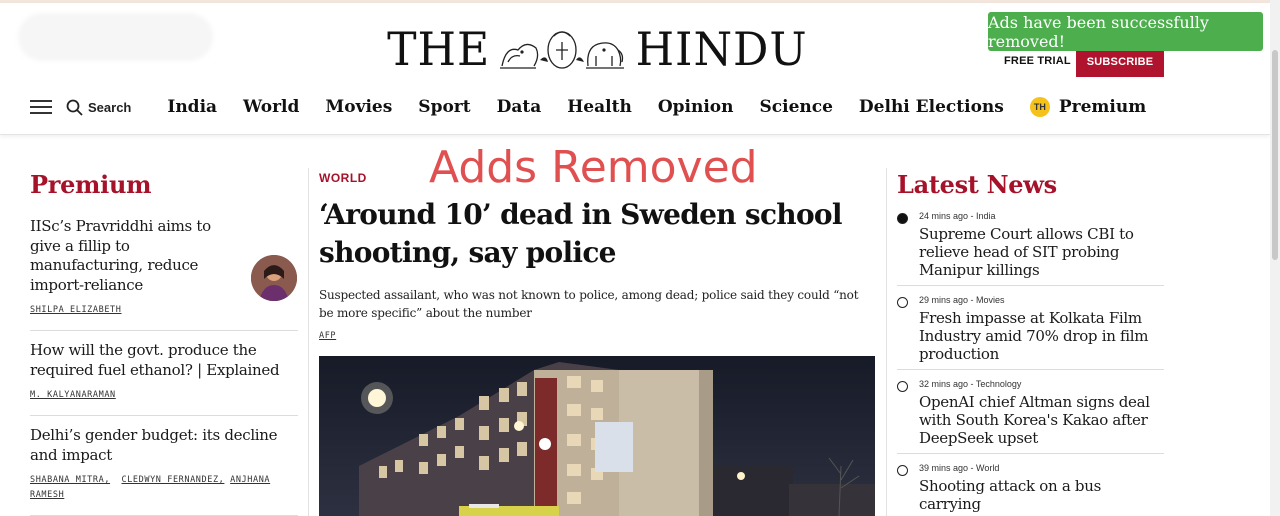  What do you see at coordinates (696, 107) in the screenshot?
I see `nav-item-opinion: Opinion` at bounding box center [696, 107].